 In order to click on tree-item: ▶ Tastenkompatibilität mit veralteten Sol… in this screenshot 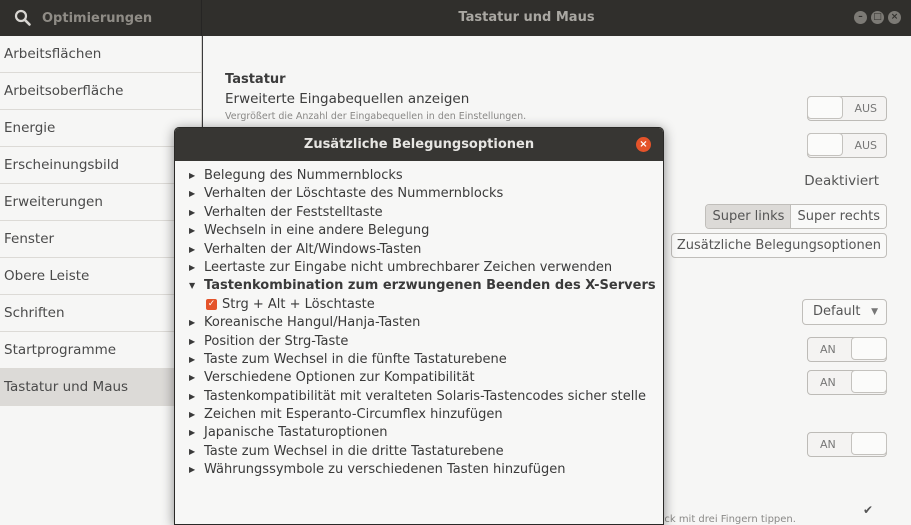, I will do `click(426, 397)`.